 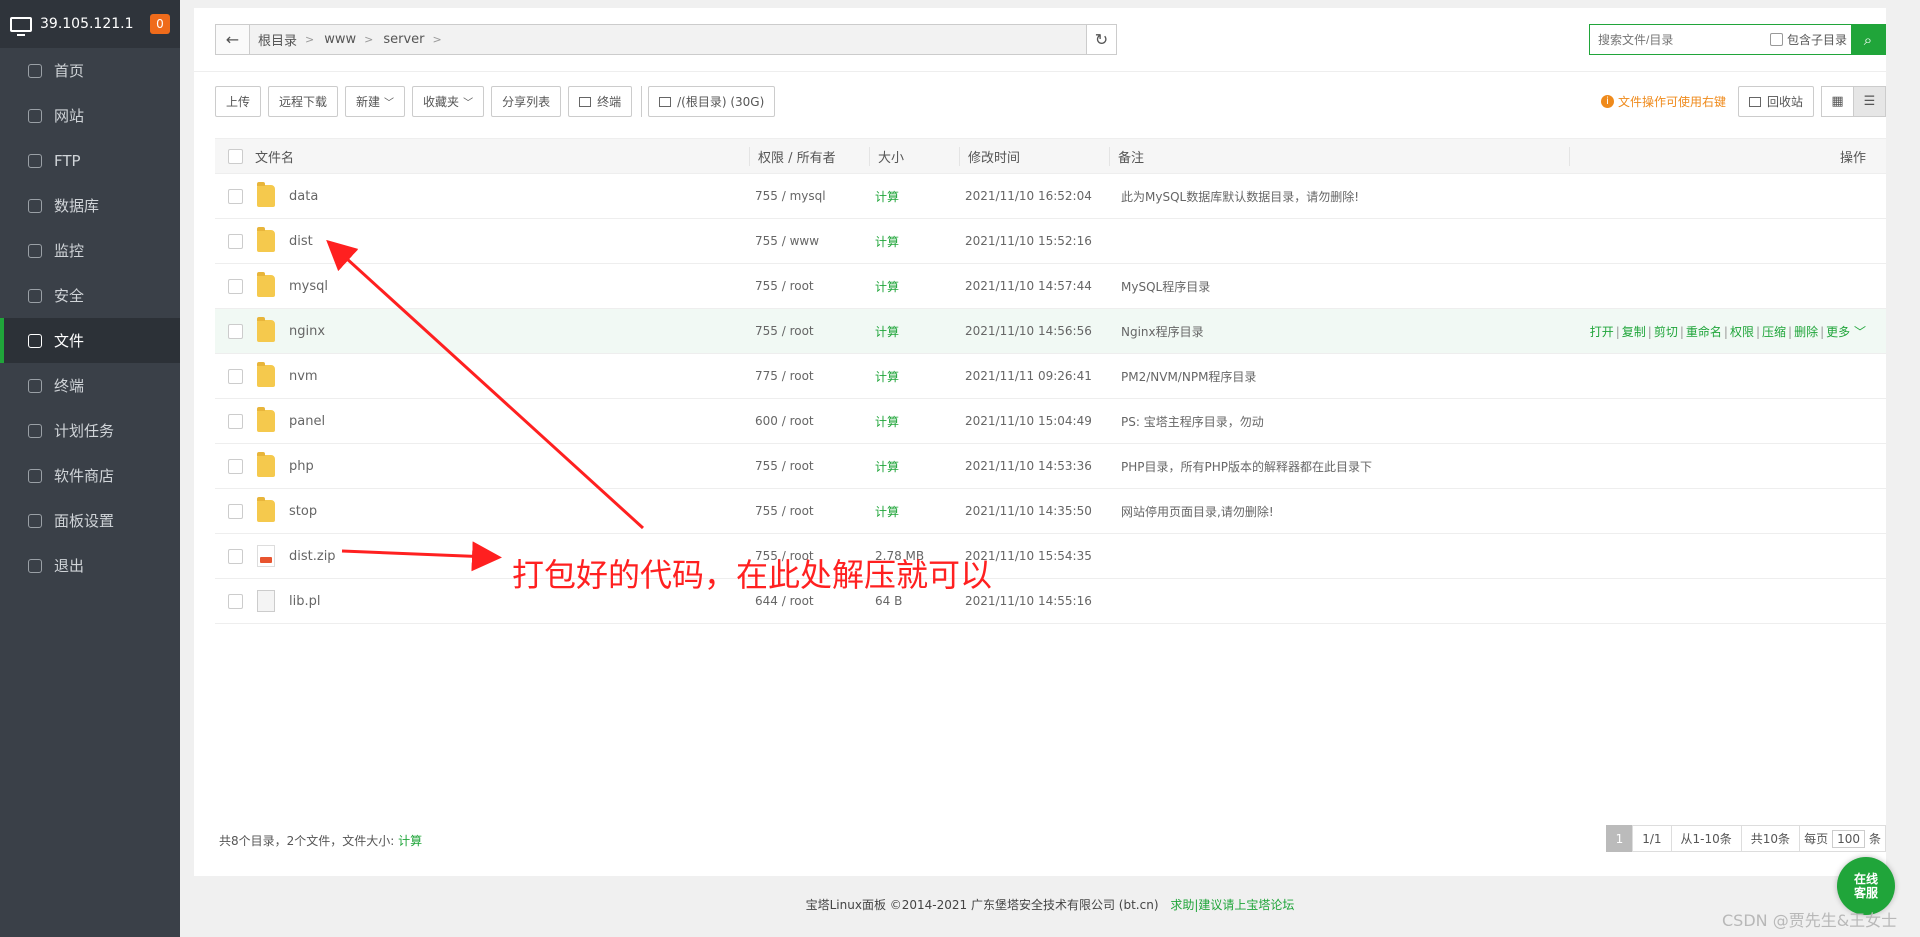 What do you see at coordinates (90, 70) in the screenshot?
I see `sidebar-item-0: 首页` at bounding box center [90, 70].